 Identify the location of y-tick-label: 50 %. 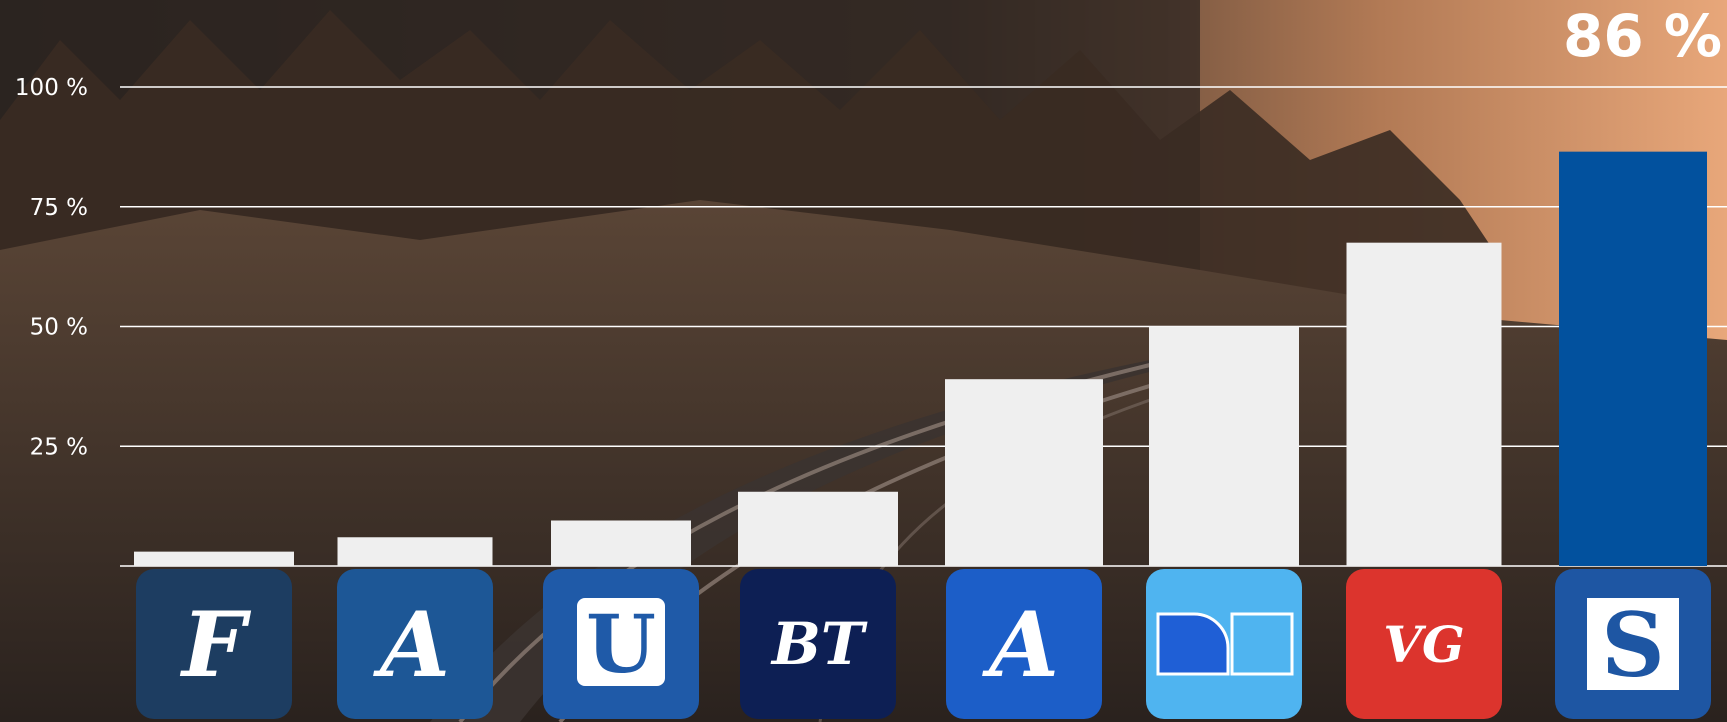
(59, 328).